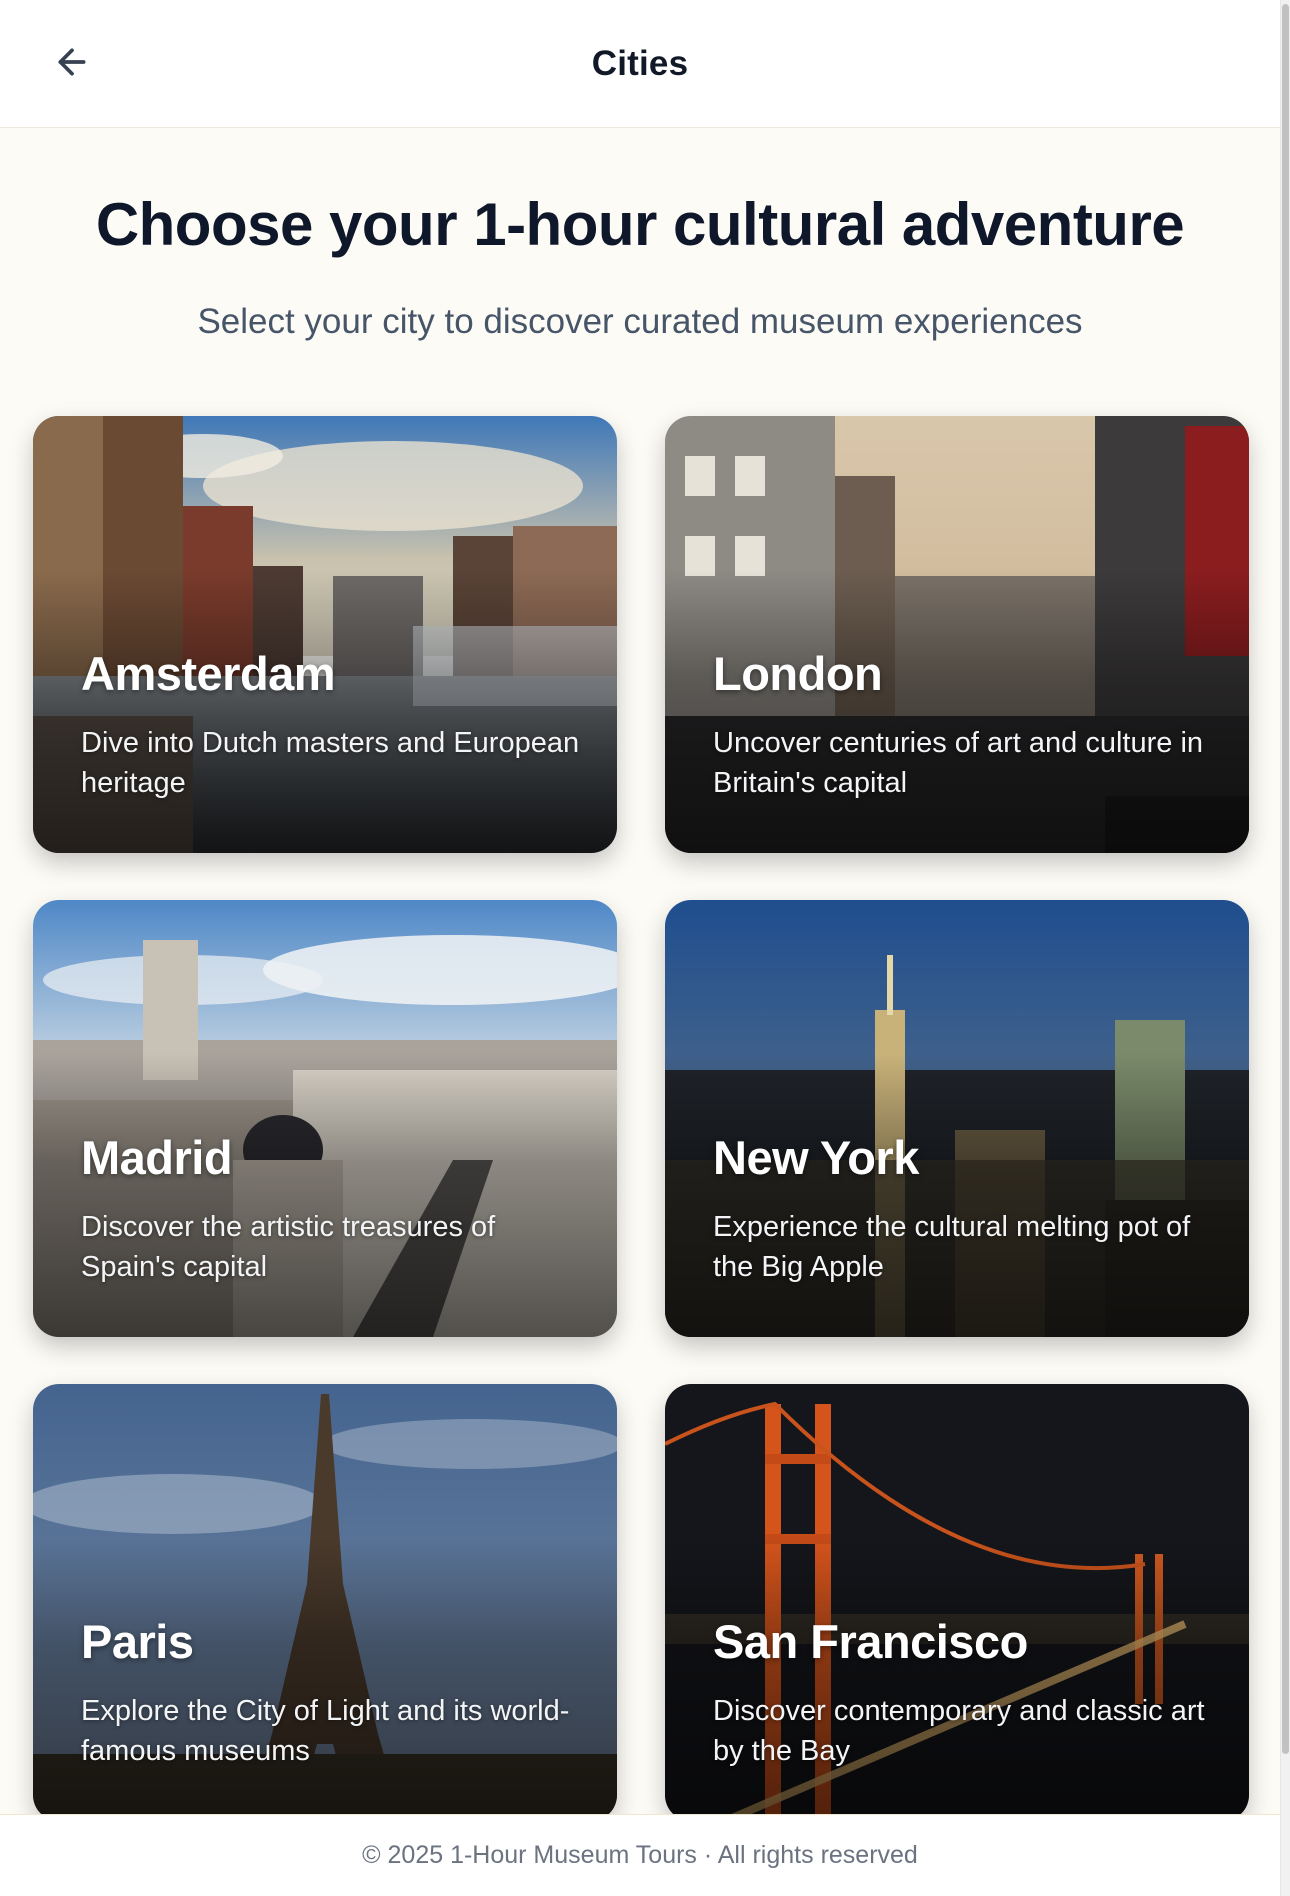 This screenshot has width=1290, height=1896. What do you see at coordinates (640, 224) in the screenshot?
I see `hero-title: Choose your 1-hour cultural adventure` at bounding box center [640, 224].